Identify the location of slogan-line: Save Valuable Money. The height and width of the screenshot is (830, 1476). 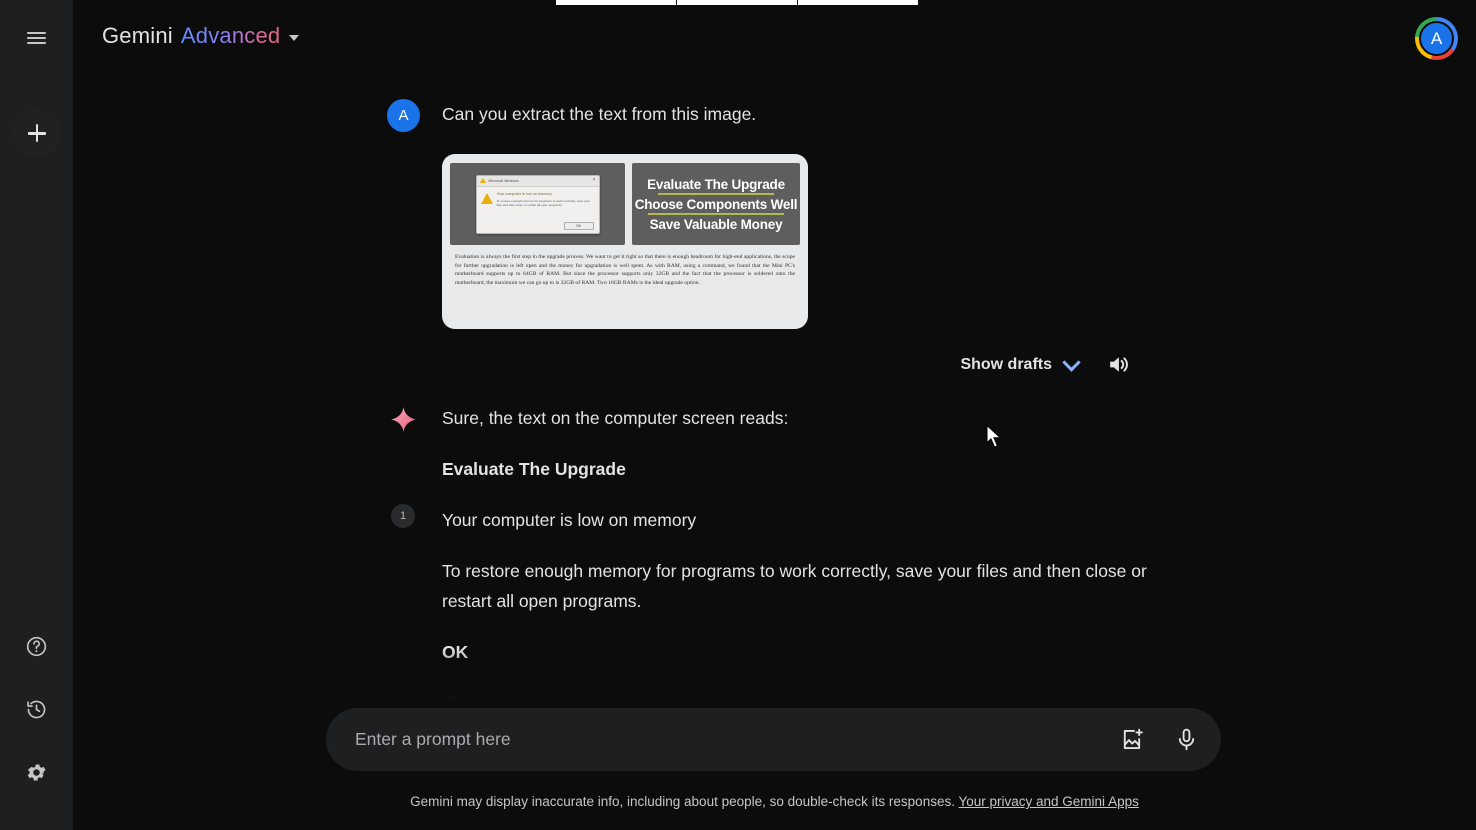
(716, 224).